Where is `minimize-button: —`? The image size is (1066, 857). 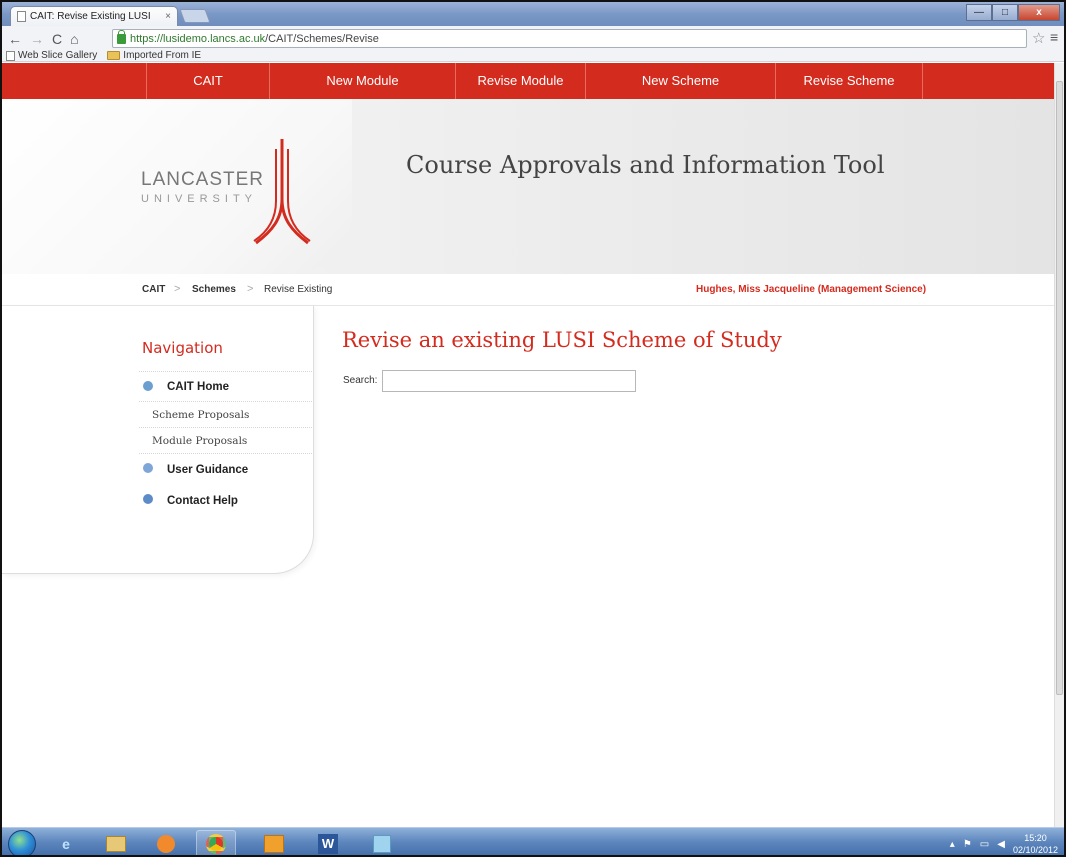 minimize-button: — is located at coordinates (979, 12).